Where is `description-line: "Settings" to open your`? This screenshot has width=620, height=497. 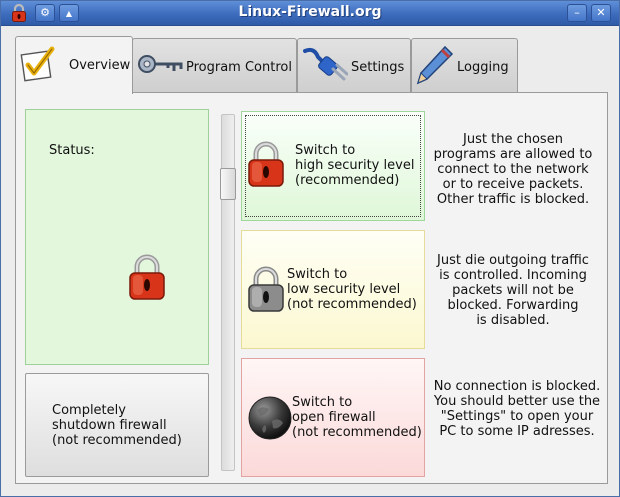 description-line: "Settings" to open your is located at coordinates (517, 416).